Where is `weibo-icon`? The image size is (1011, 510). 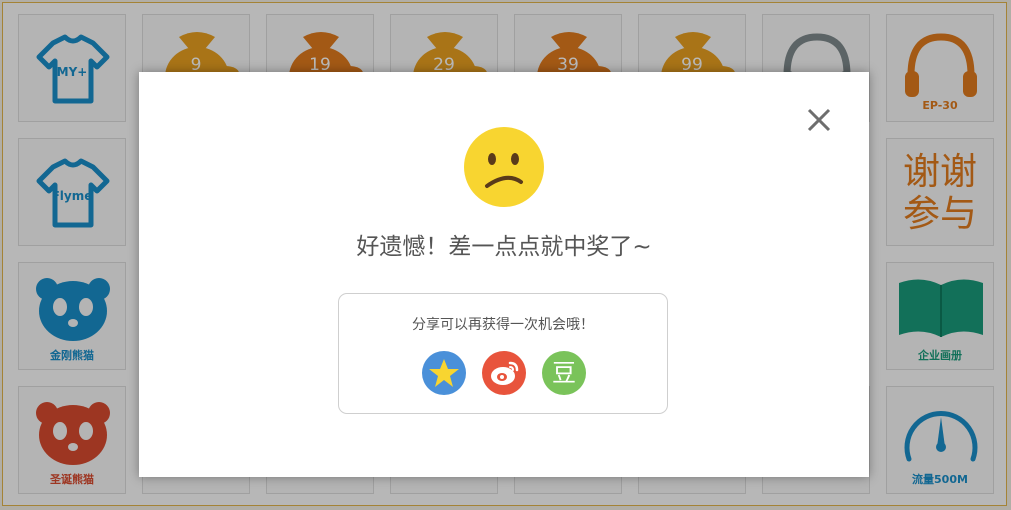 weibo-icon is located at coordinates (505, 373).